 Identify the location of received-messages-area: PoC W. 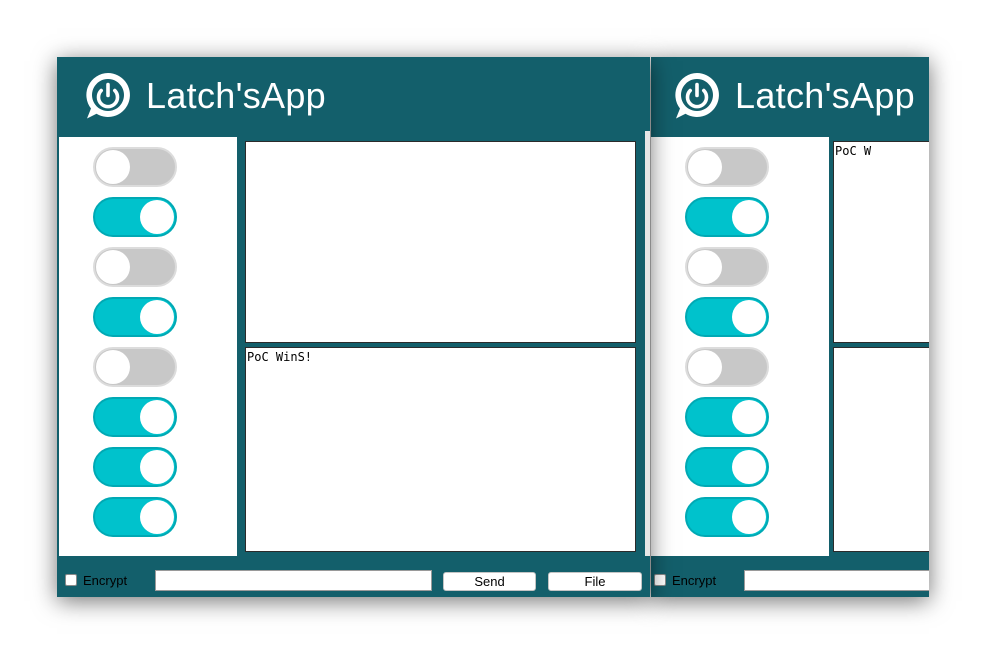
(881, 242).